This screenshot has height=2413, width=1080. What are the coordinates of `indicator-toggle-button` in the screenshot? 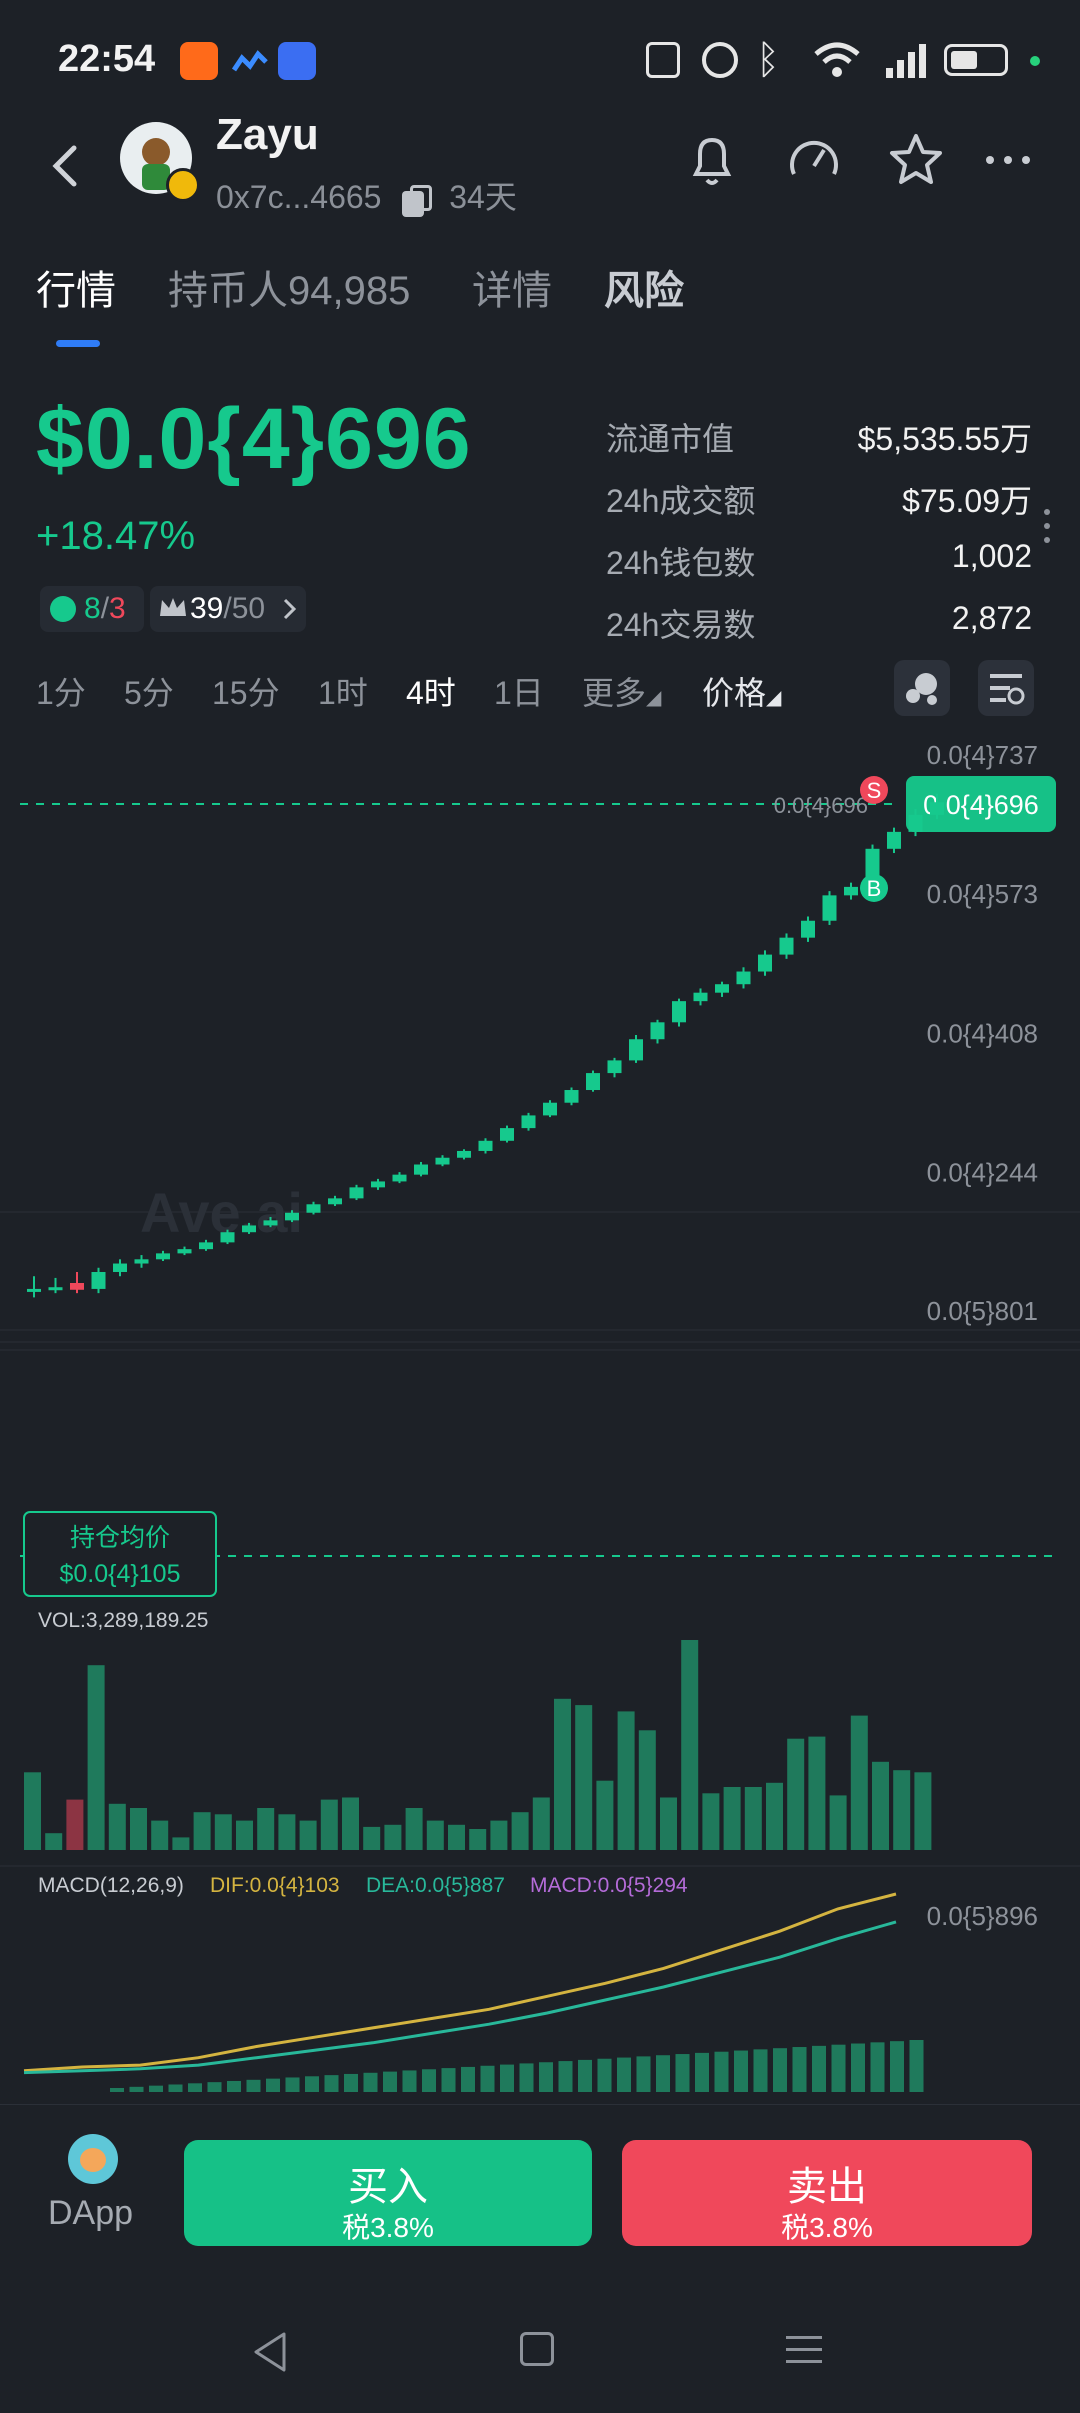 It's located at (922, 688).